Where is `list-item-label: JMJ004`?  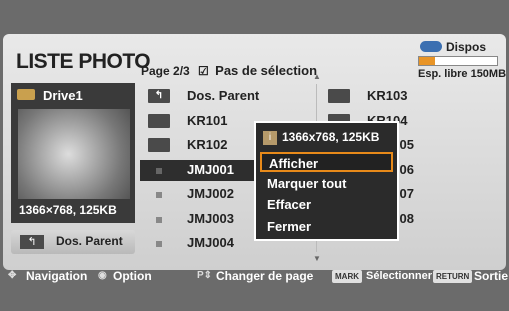 list-item-label: JMJ004 is located at coordinates (210, 242).